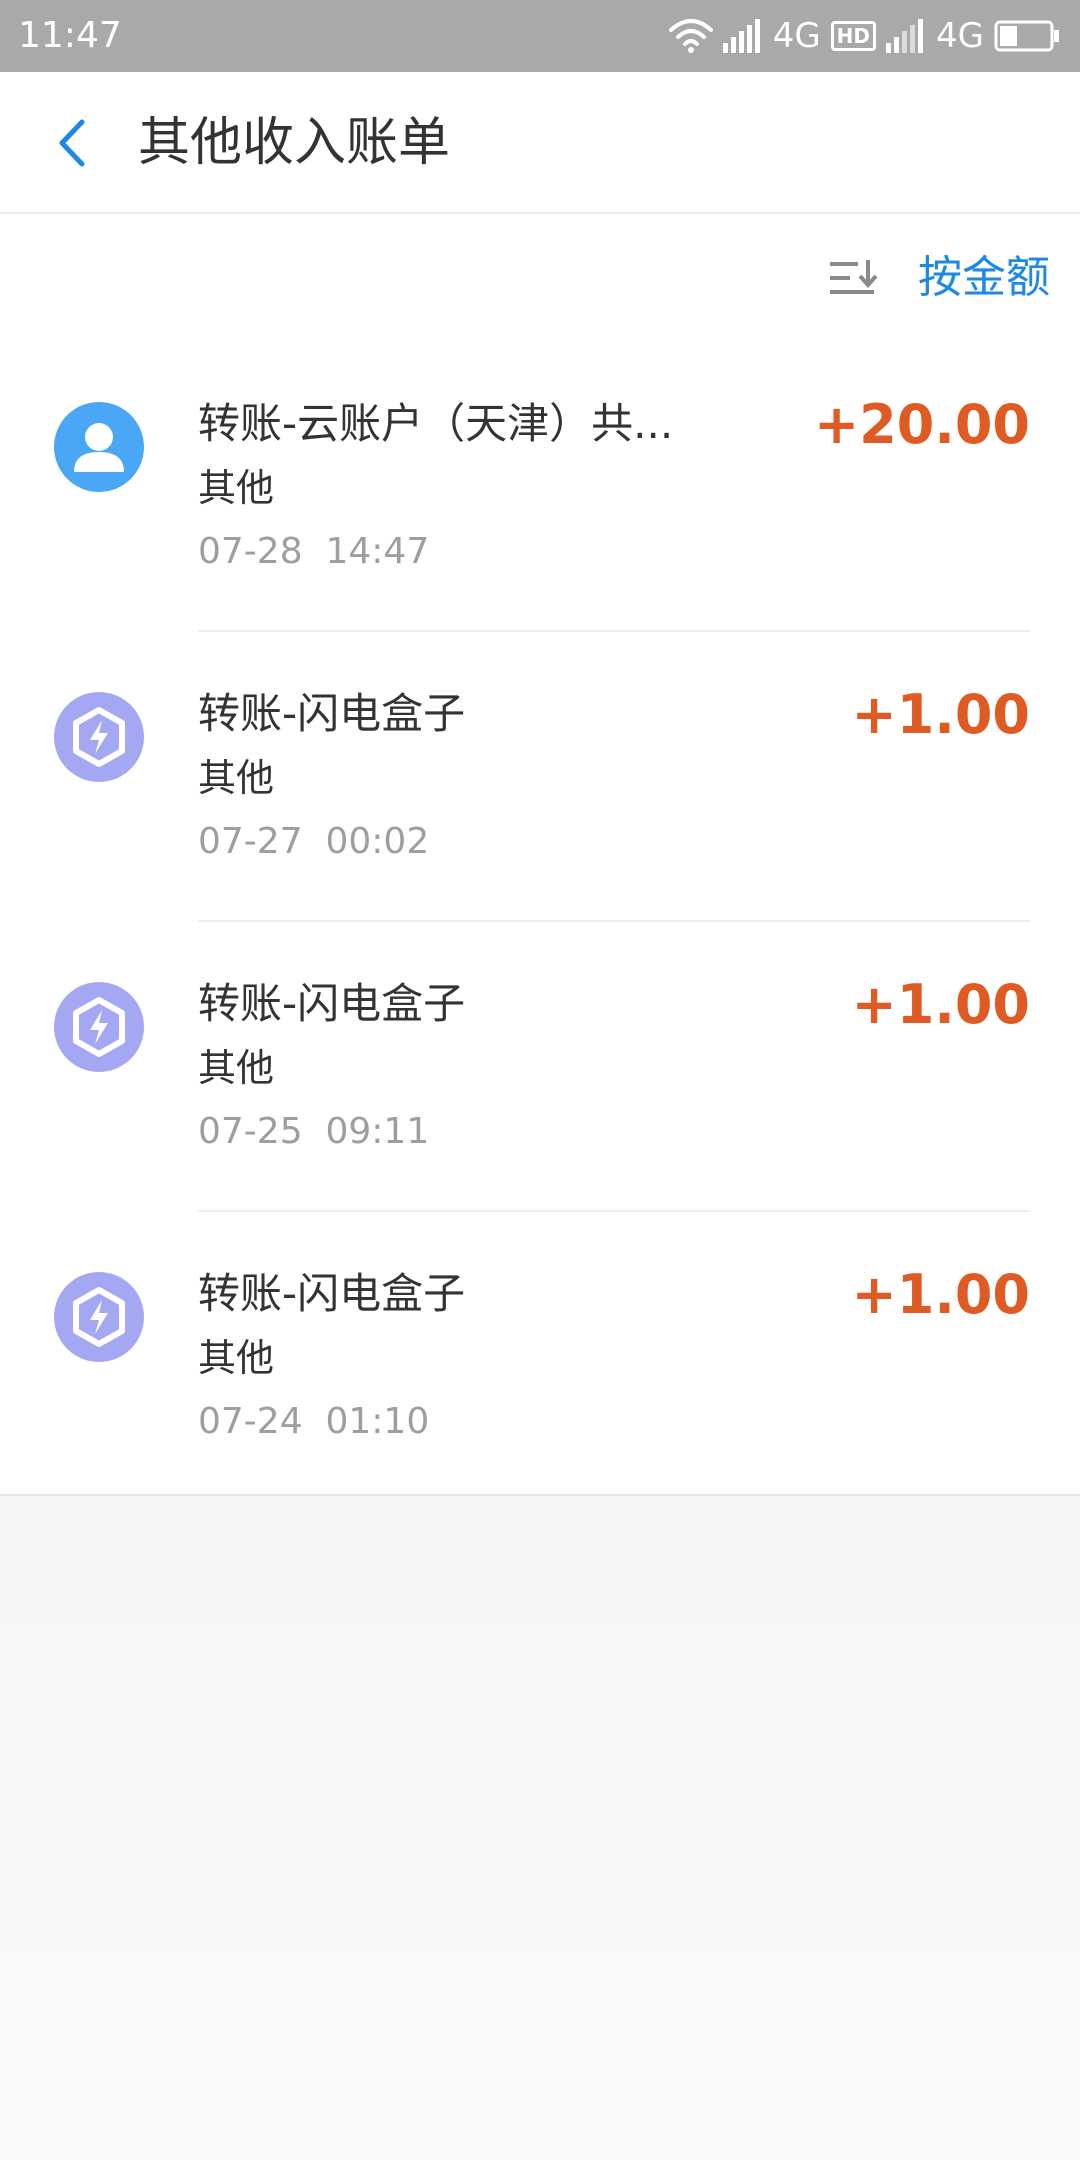  Describe the element at coordinates (294, 143) in the screenshot. I see `page-title: 其他收入账单` at that location.